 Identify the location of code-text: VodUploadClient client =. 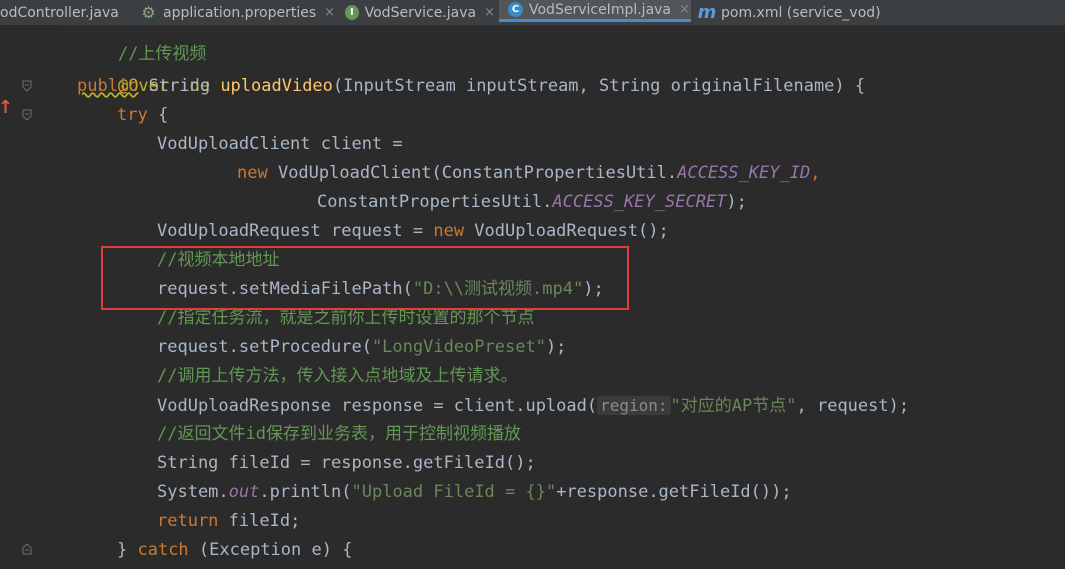
(280, 144).